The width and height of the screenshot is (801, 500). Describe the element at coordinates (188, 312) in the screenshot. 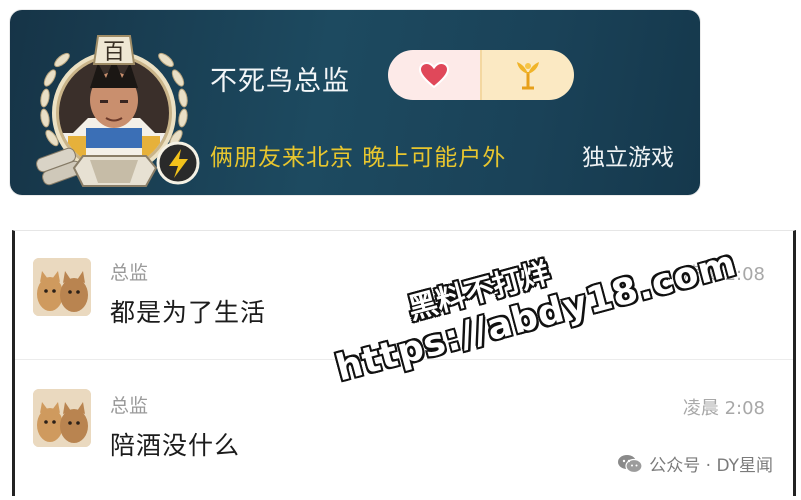

I see `message-text: 都是为了生活` at that location.